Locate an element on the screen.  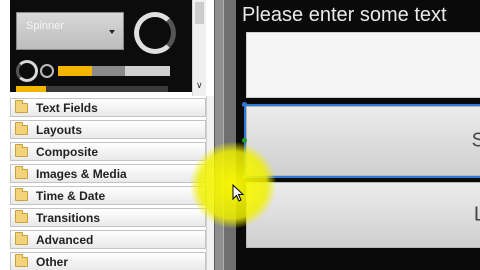
app-button-1-label: S is located at coordinates (475, 140).